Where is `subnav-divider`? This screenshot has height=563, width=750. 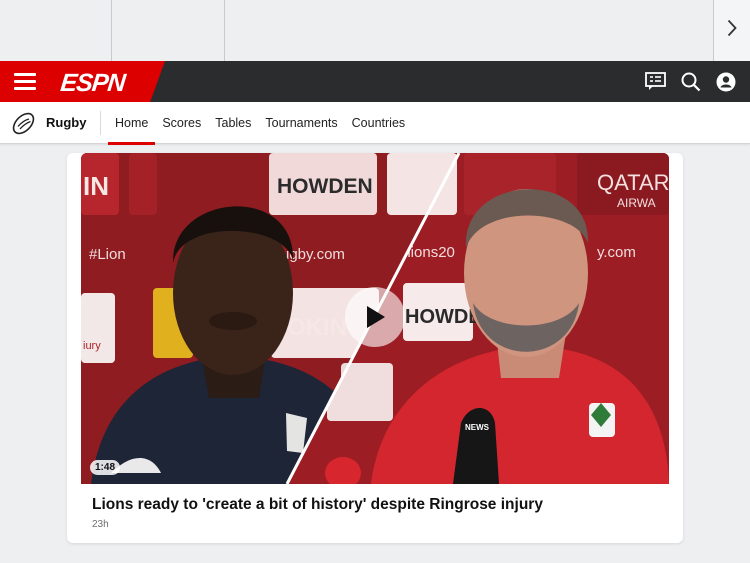
subnav-divider is located at coordinates (100, 123).